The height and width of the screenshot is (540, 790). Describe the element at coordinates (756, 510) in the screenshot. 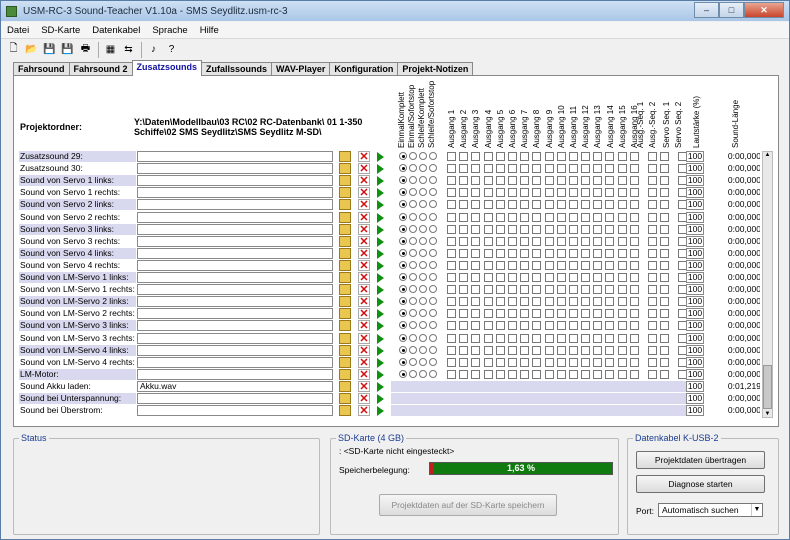

I see `chevron-down-icon: ▼` at that location.